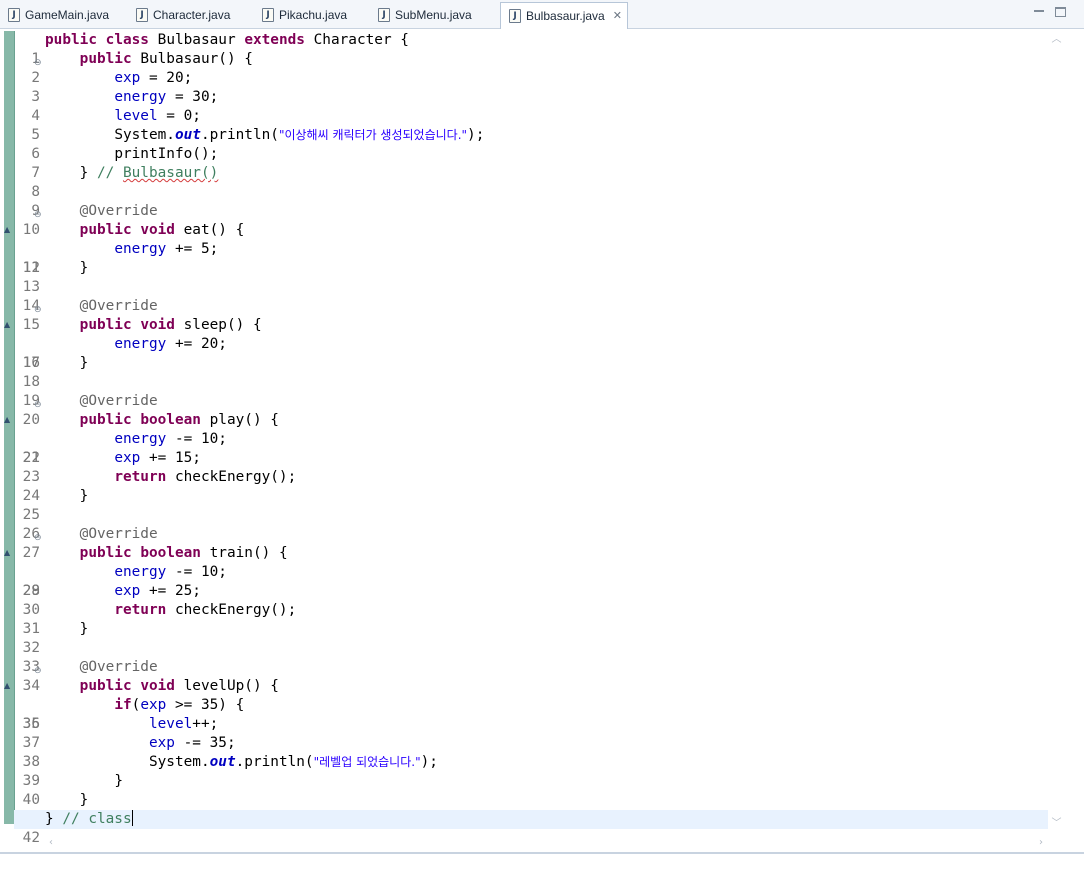 Image resolution: width=1084 pixels, height=886 pixels. What do you see at coordinates (531, 353) in the screenshot?
I see `code-line: 17 energy += 20;` at bounding box center [531, 353].